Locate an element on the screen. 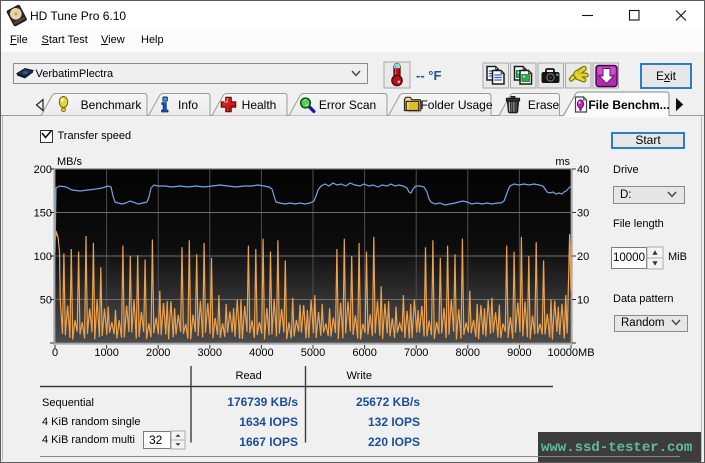 The width and height of the screenshot is (705, 463). svg-text: Health is located at coordinates (259, 105).